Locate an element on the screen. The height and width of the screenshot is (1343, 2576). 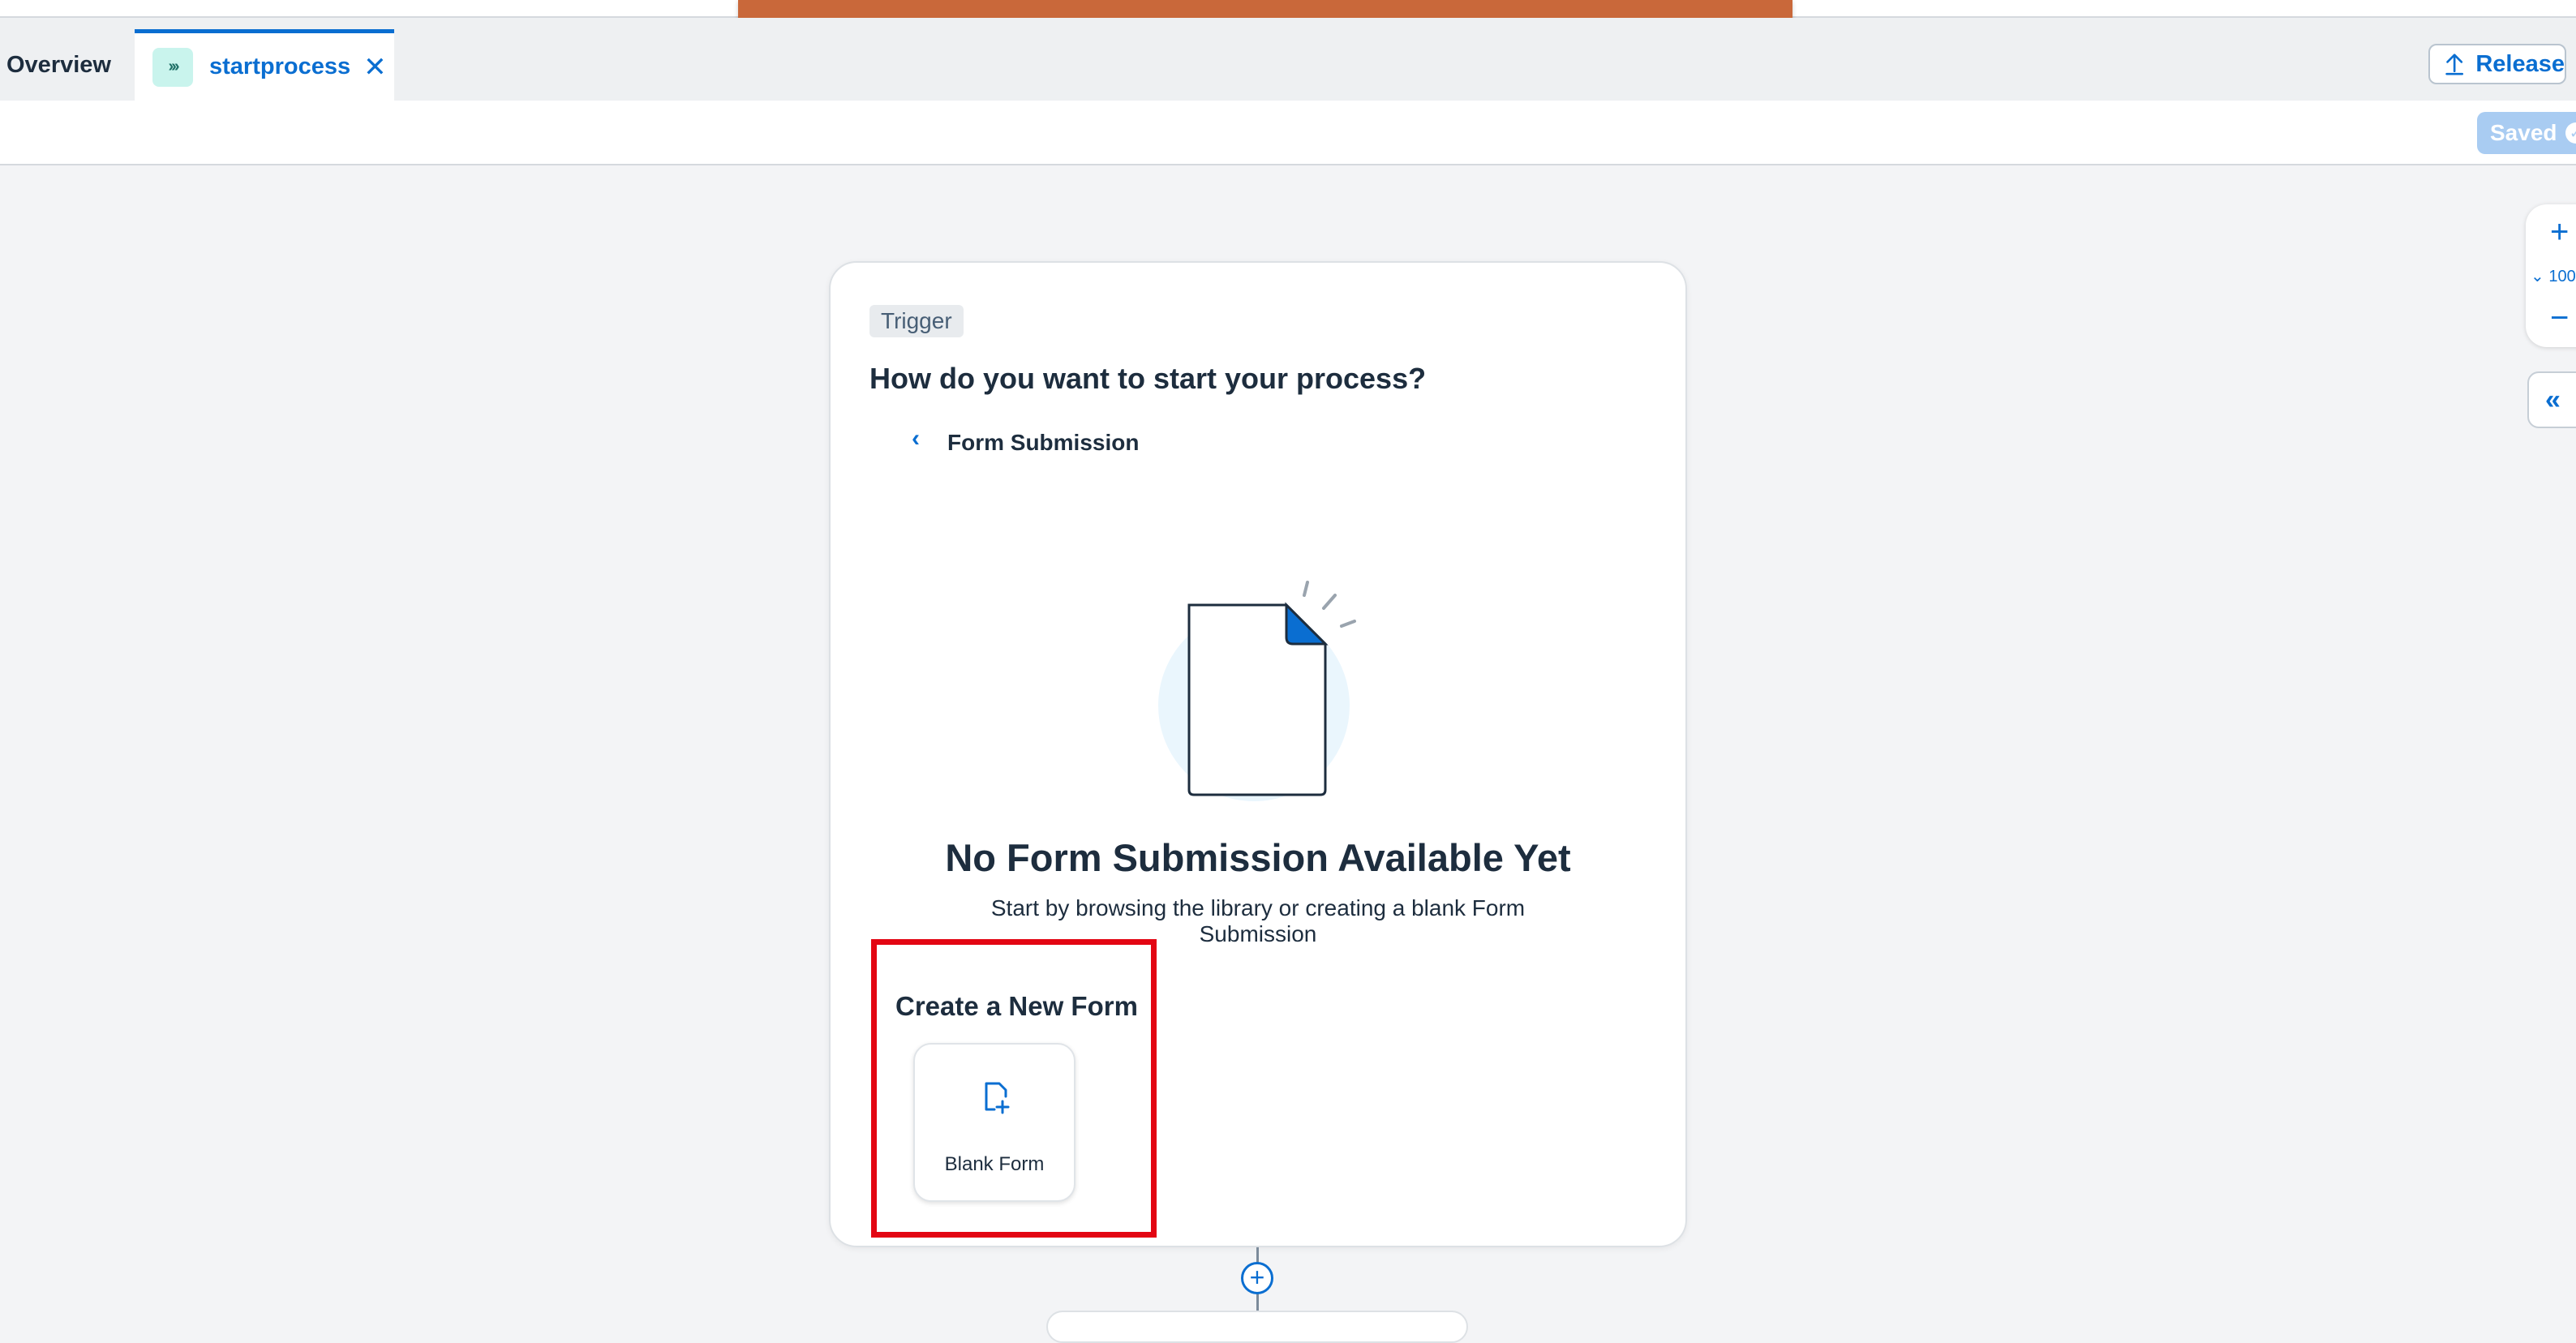
chevron-down-icon: ⌄ is located at coordinates (2537, 276).